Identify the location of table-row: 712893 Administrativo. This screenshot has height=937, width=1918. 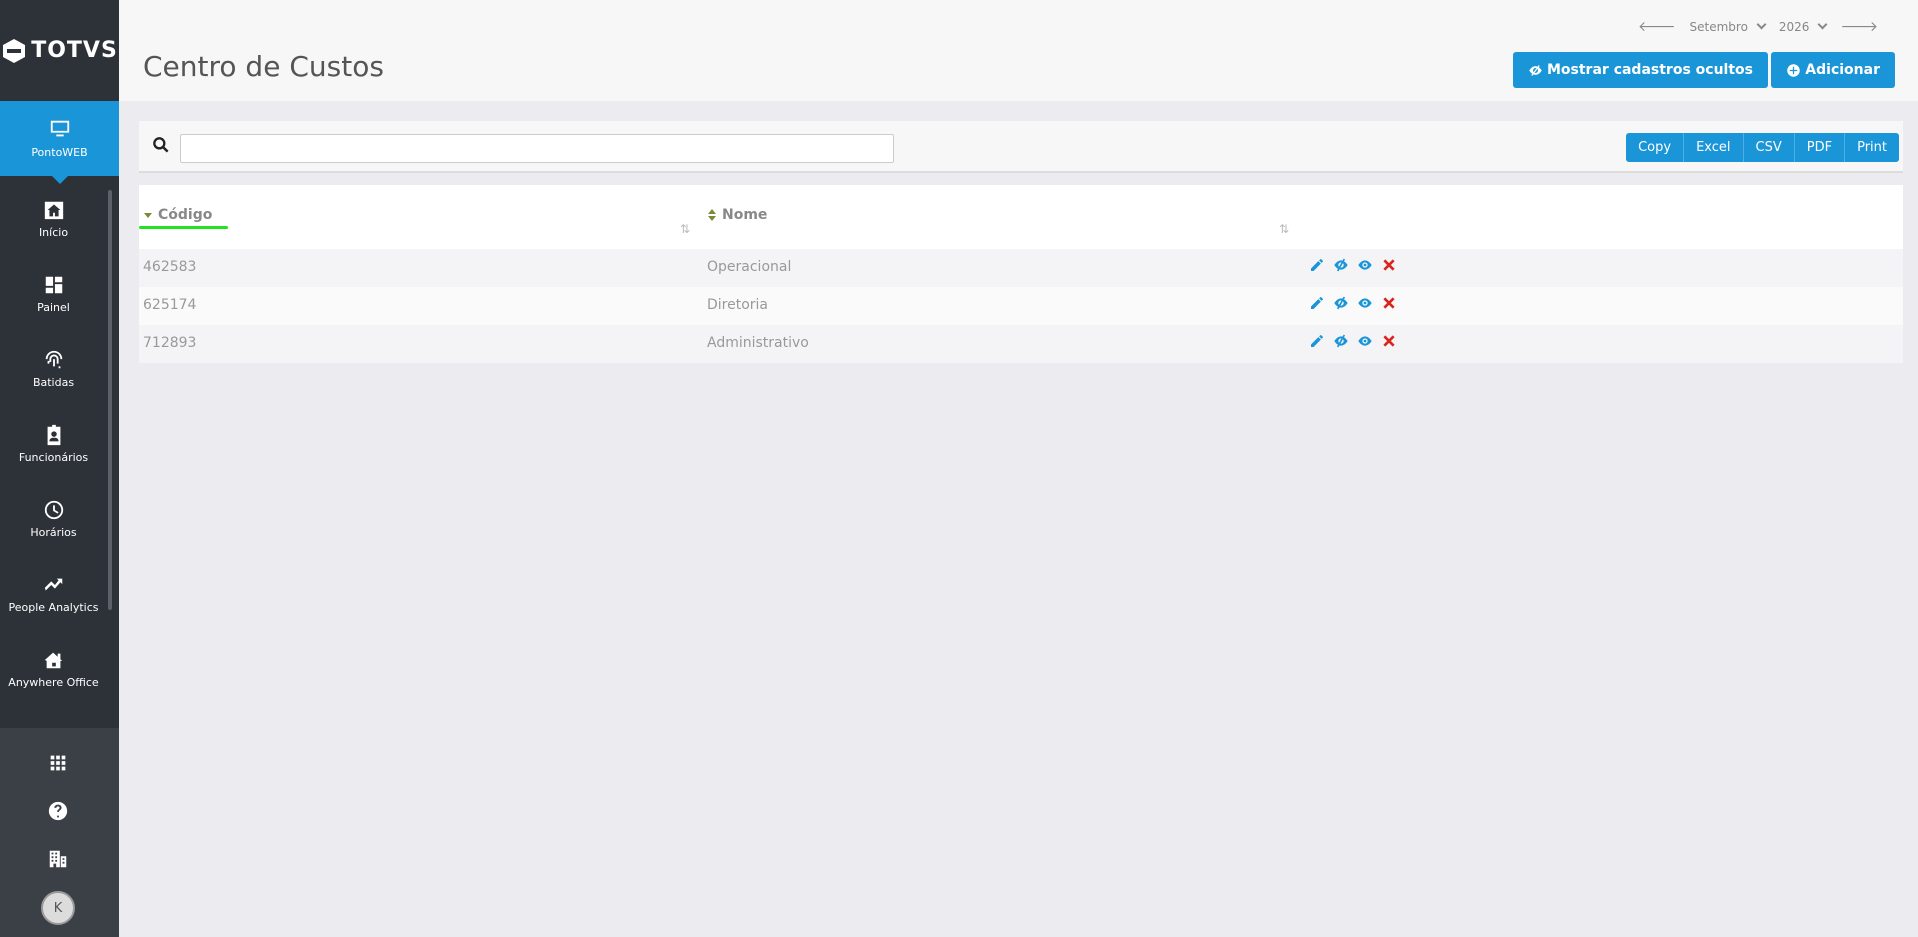
(1021, 344).